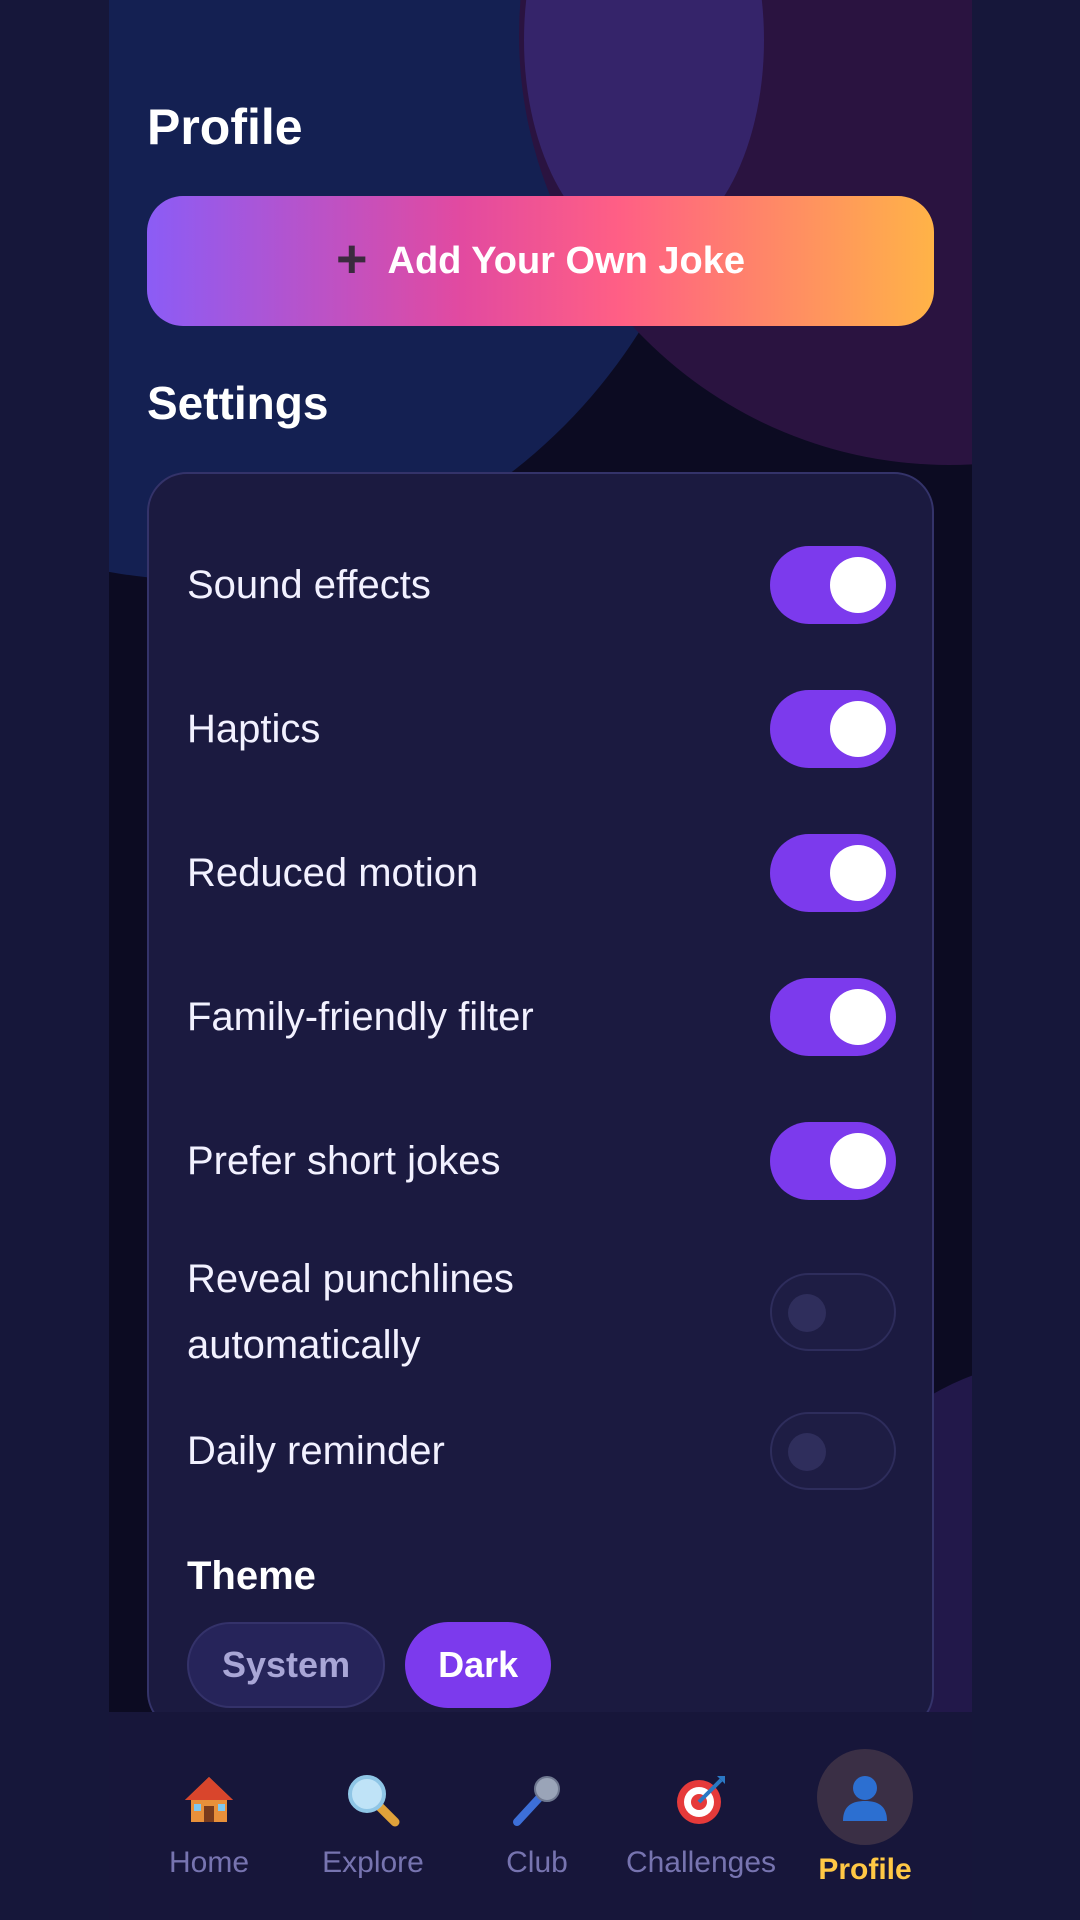  I want to click on reduced-motion-toggle, so click(833, 873).